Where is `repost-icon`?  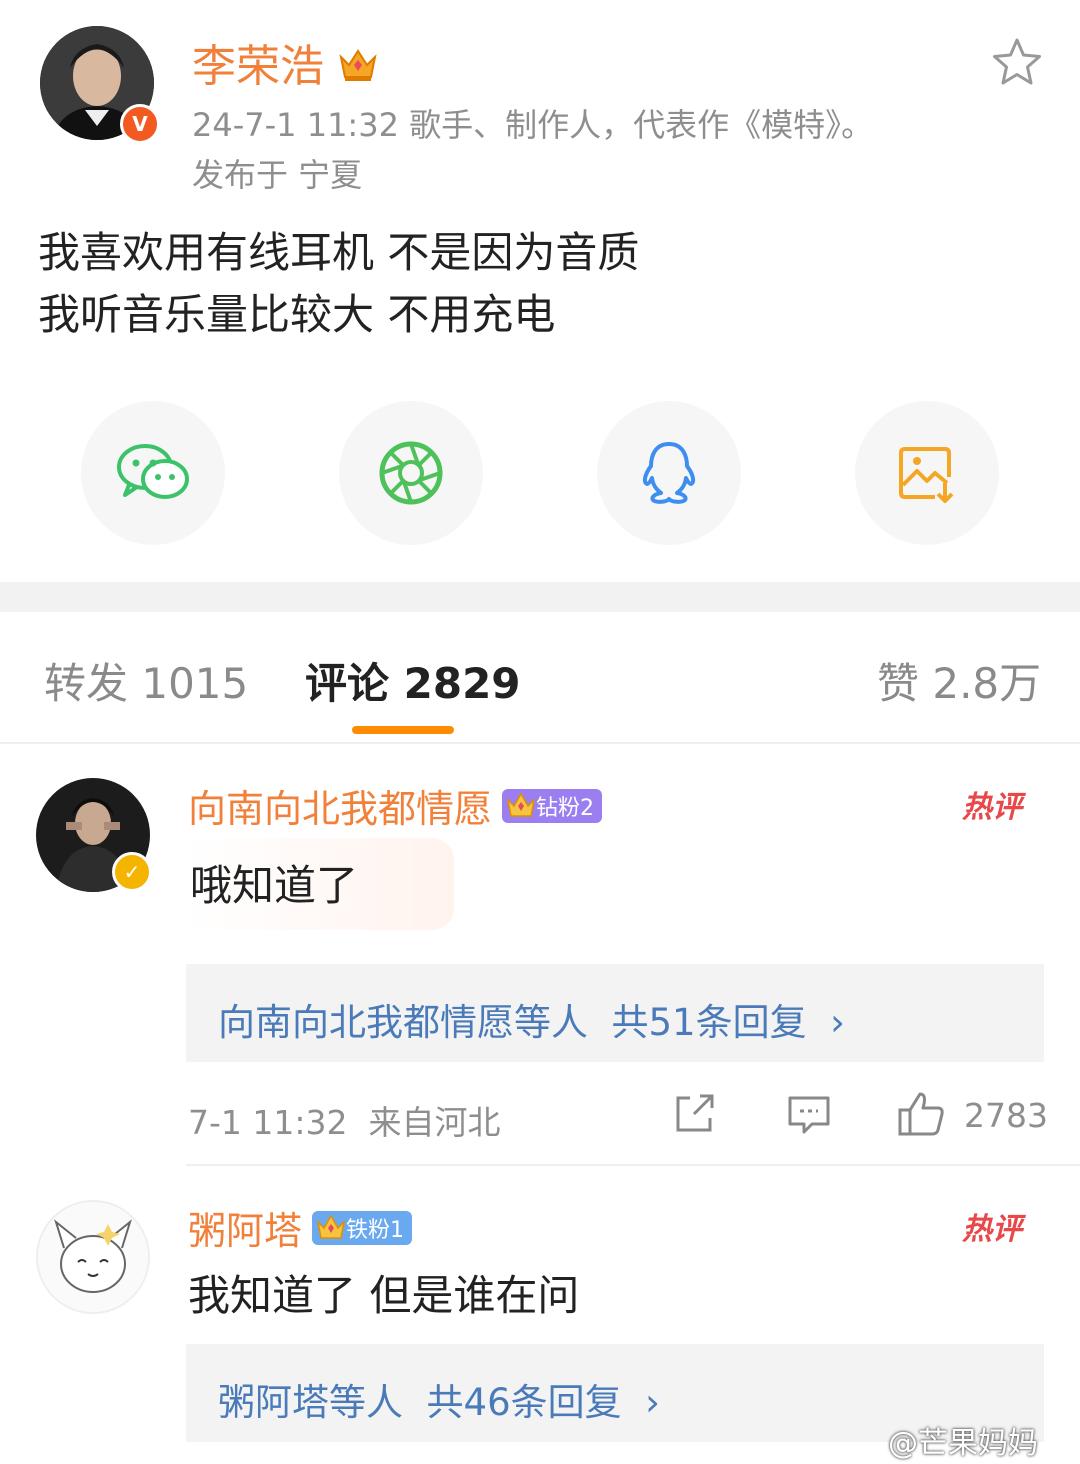
repost-icon is located at coordinates (694, 1114).